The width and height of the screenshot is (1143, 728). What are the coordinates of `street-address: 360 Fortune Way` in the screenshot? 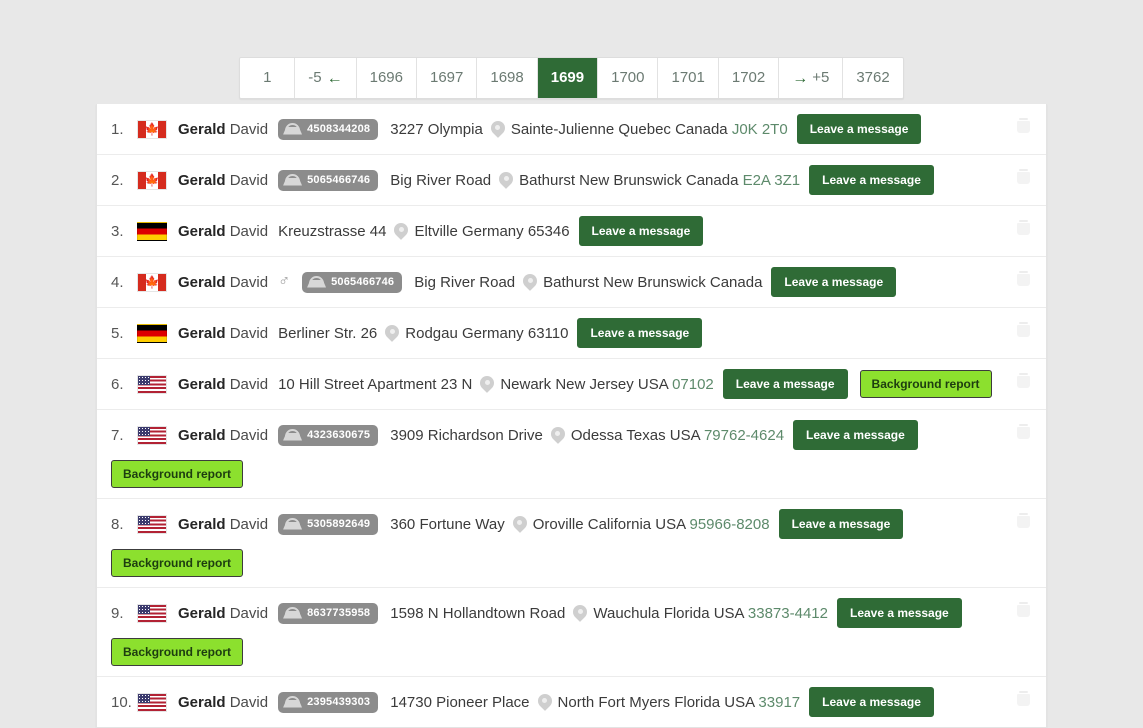 It's located at (447, 524).